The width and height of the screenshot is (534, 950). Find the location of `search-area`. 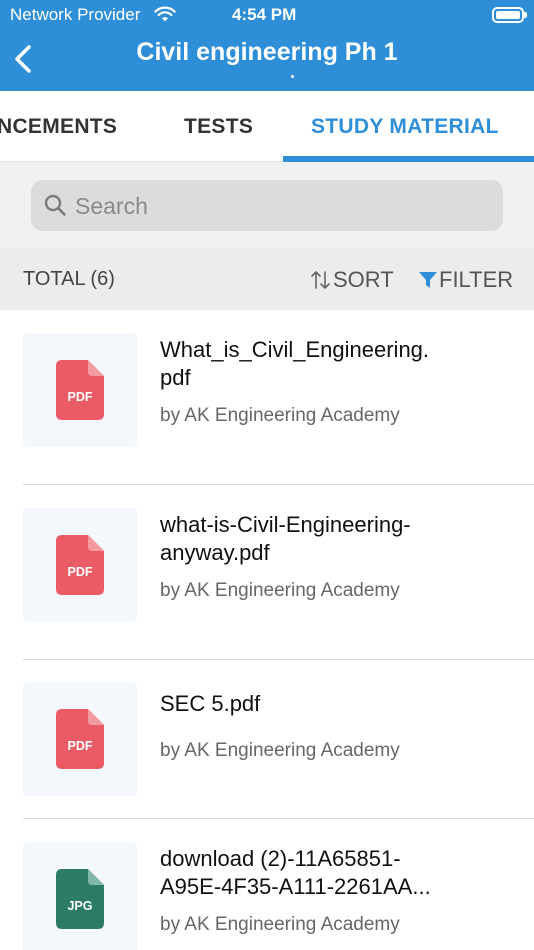

search-area is located at coordinates (267, 205).